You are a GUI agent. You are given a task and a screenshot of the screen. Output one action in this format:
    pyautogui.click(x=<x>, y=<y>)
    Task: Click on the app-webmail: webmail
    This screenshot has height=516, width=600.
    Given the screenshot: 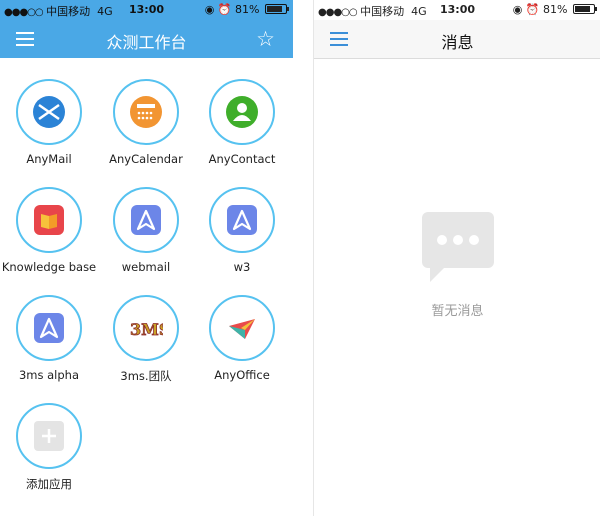 What is the action you would take?
    pyautogui.click(x=146, y=230)
    